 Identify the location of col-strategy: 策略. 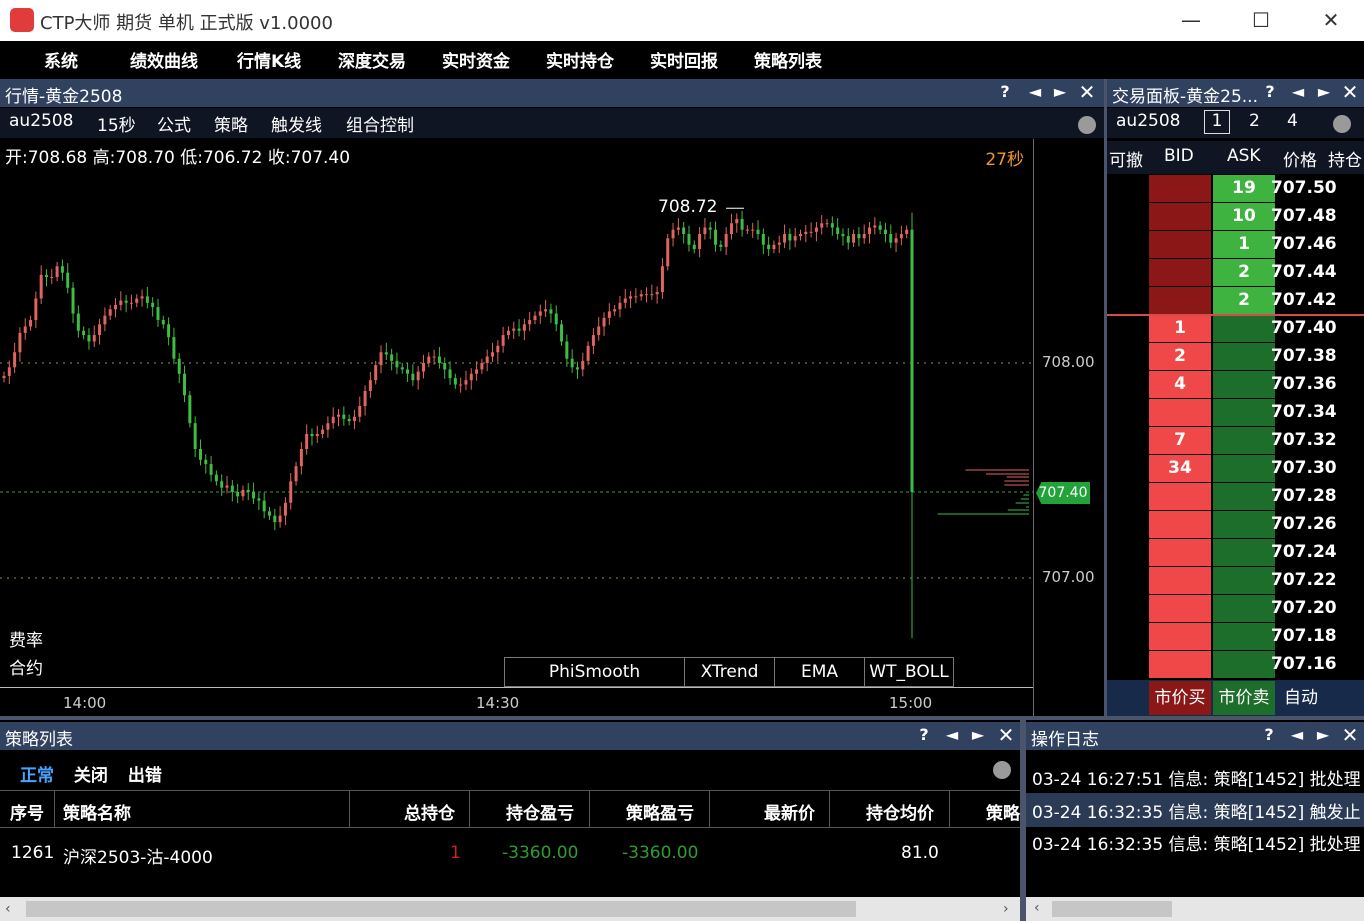
(1003, 811).